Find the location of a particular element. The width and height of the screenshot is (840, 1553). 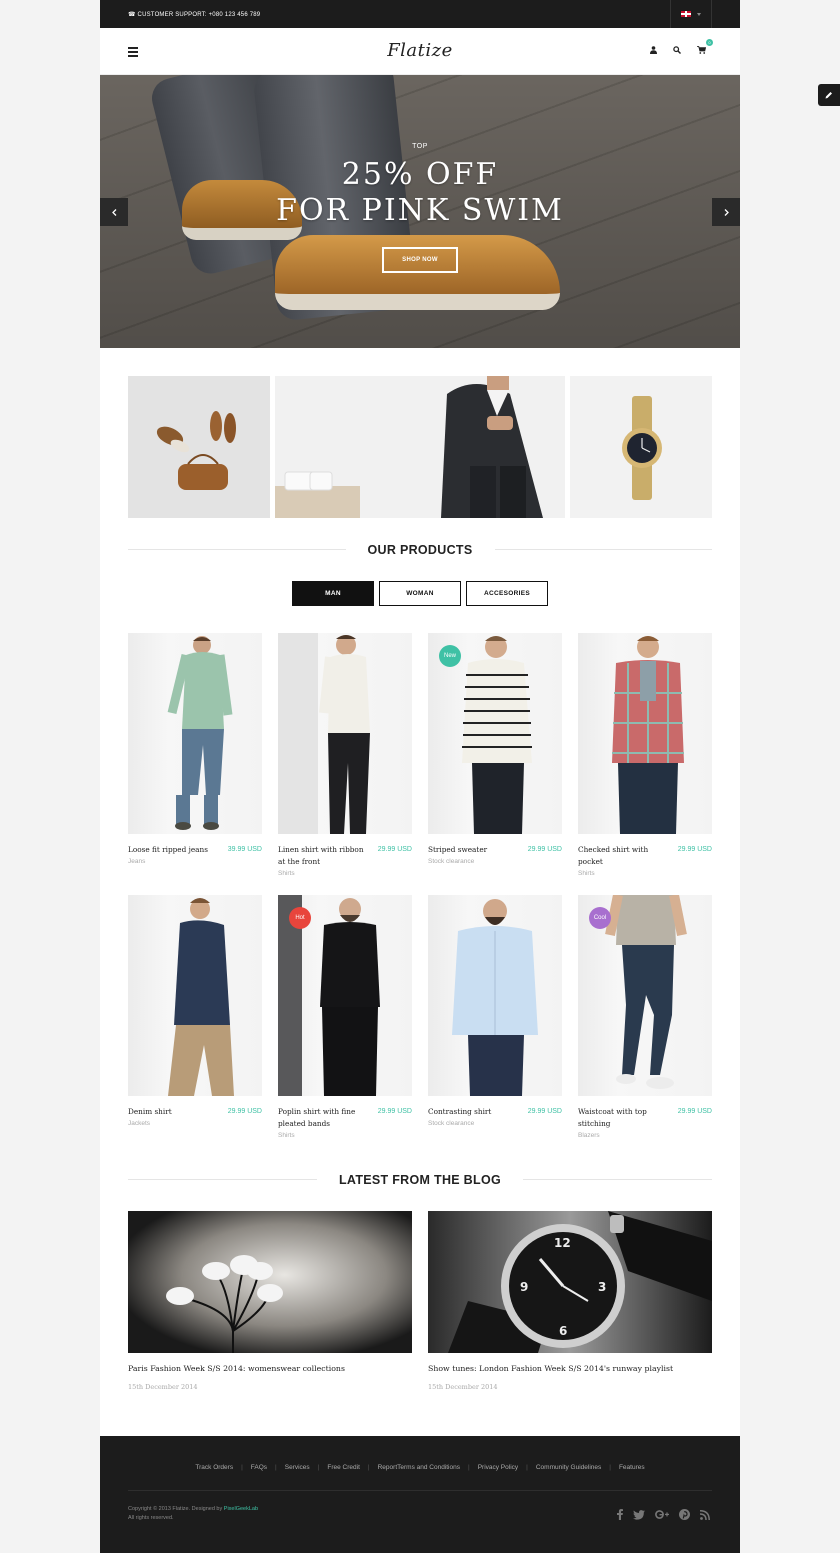

shop-now-button: SHOP NOW is located at coordinates (420, 260).